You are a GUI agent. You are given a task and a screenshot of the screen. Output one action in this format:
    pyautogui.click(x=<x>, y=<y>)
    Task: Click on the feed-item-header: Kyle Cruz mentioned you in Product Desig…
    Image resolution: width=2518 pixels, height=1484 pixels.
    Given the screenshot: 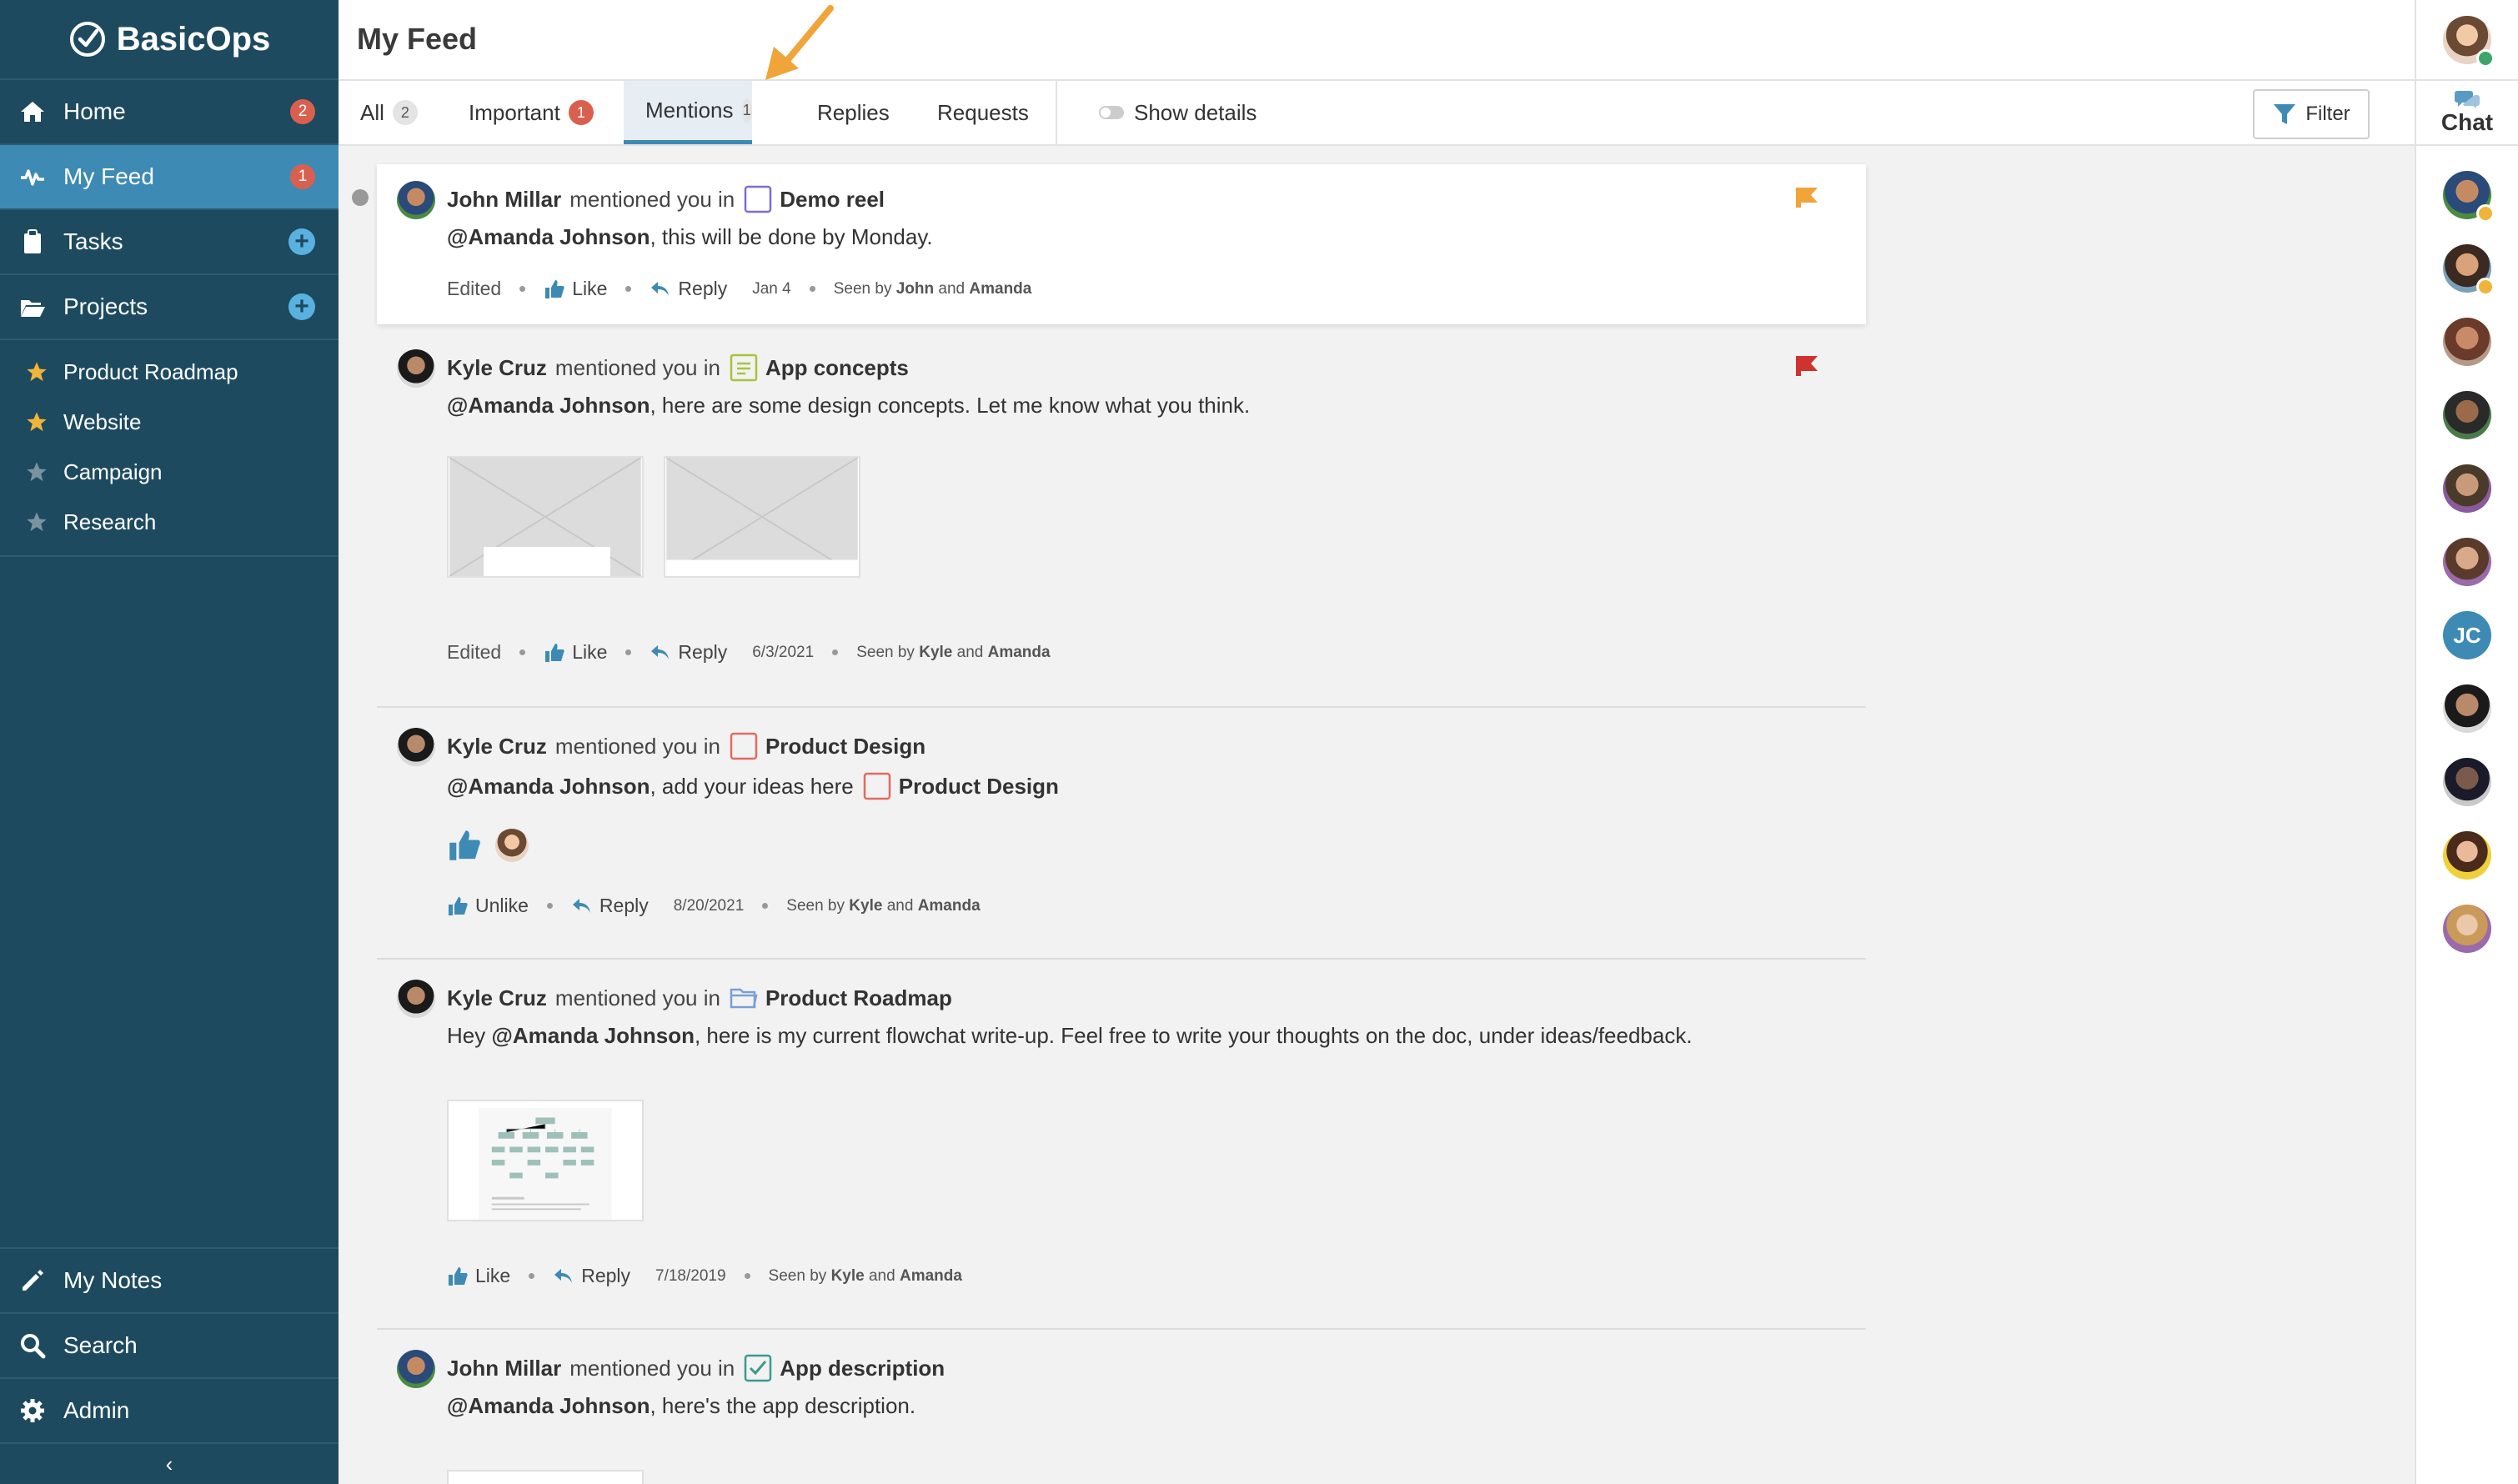 What is the action you would take?
    pyautogui.click(x=686, y=746)
    